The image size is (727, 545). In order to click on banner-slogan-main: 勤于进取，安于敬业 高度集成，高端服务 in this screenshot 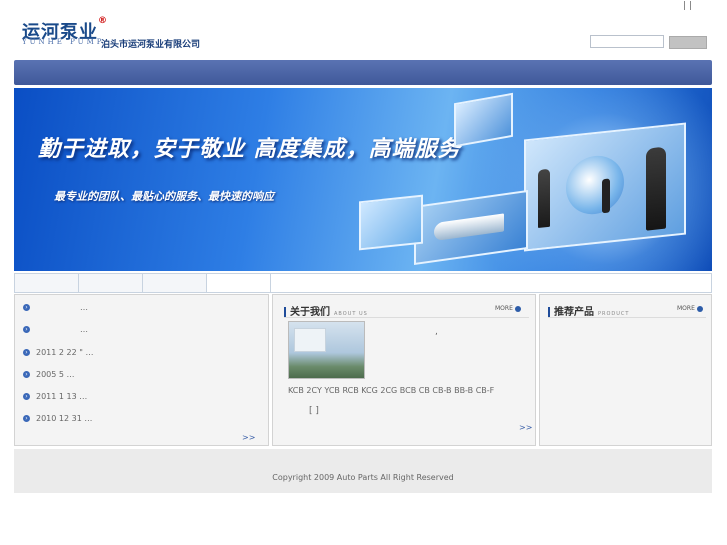, I will do `click(249, 149)`.